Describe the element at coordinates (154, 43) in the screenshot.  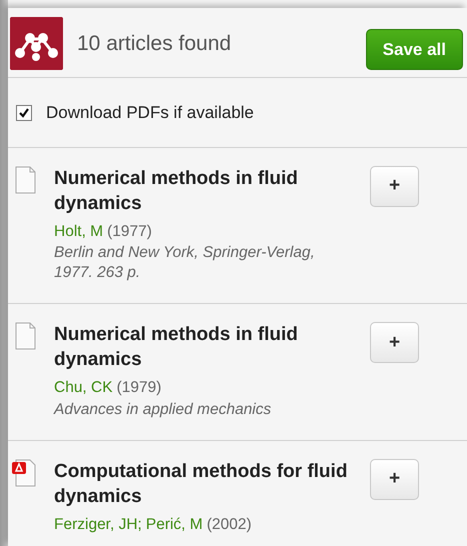
I see `result-count: 10 articles found` at that location.